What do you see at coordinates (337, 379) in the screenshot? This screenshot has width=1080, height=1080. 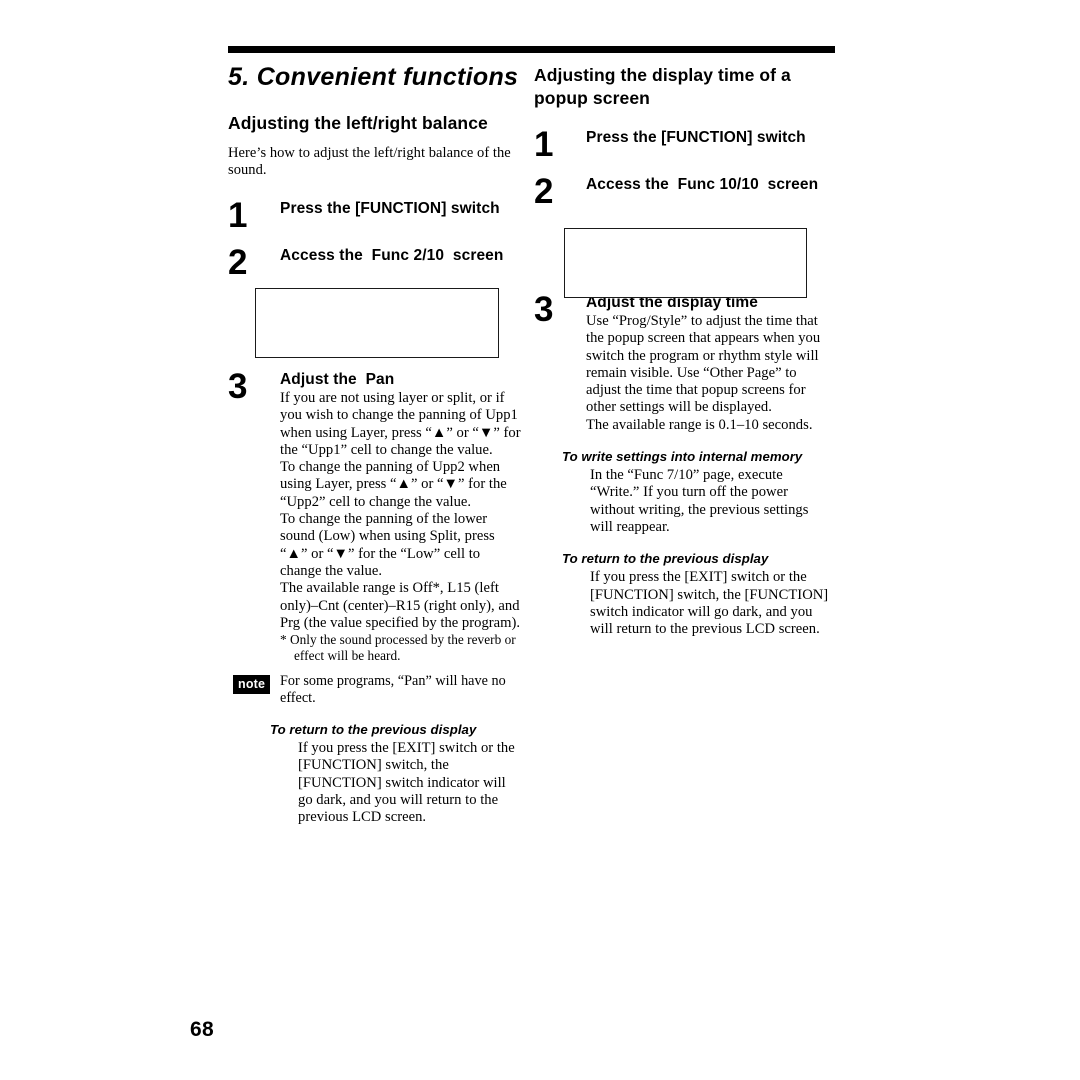 I see `step-heading: Adjust the Pan` at bounding box center [337, 379].